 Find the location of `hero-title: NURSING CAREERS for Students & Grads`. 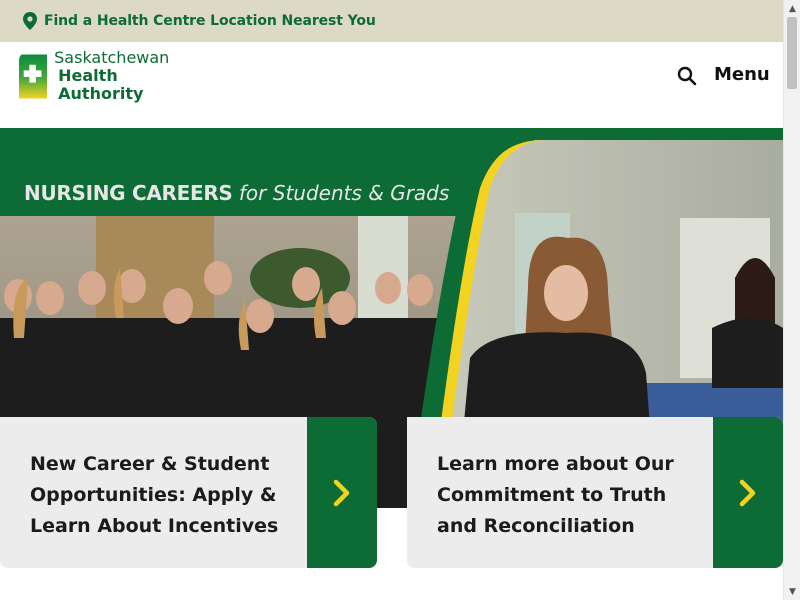

hero-title: NURSING CAREERS for Students & Grads is located at coordinates (236, 193).